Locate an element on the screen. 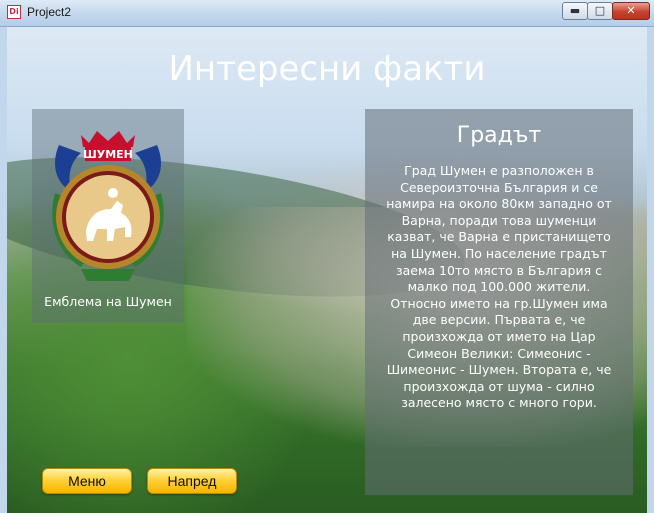 This screenshot has width=654, height=513. maximize-button: □ is located at coordinates (600, 11).